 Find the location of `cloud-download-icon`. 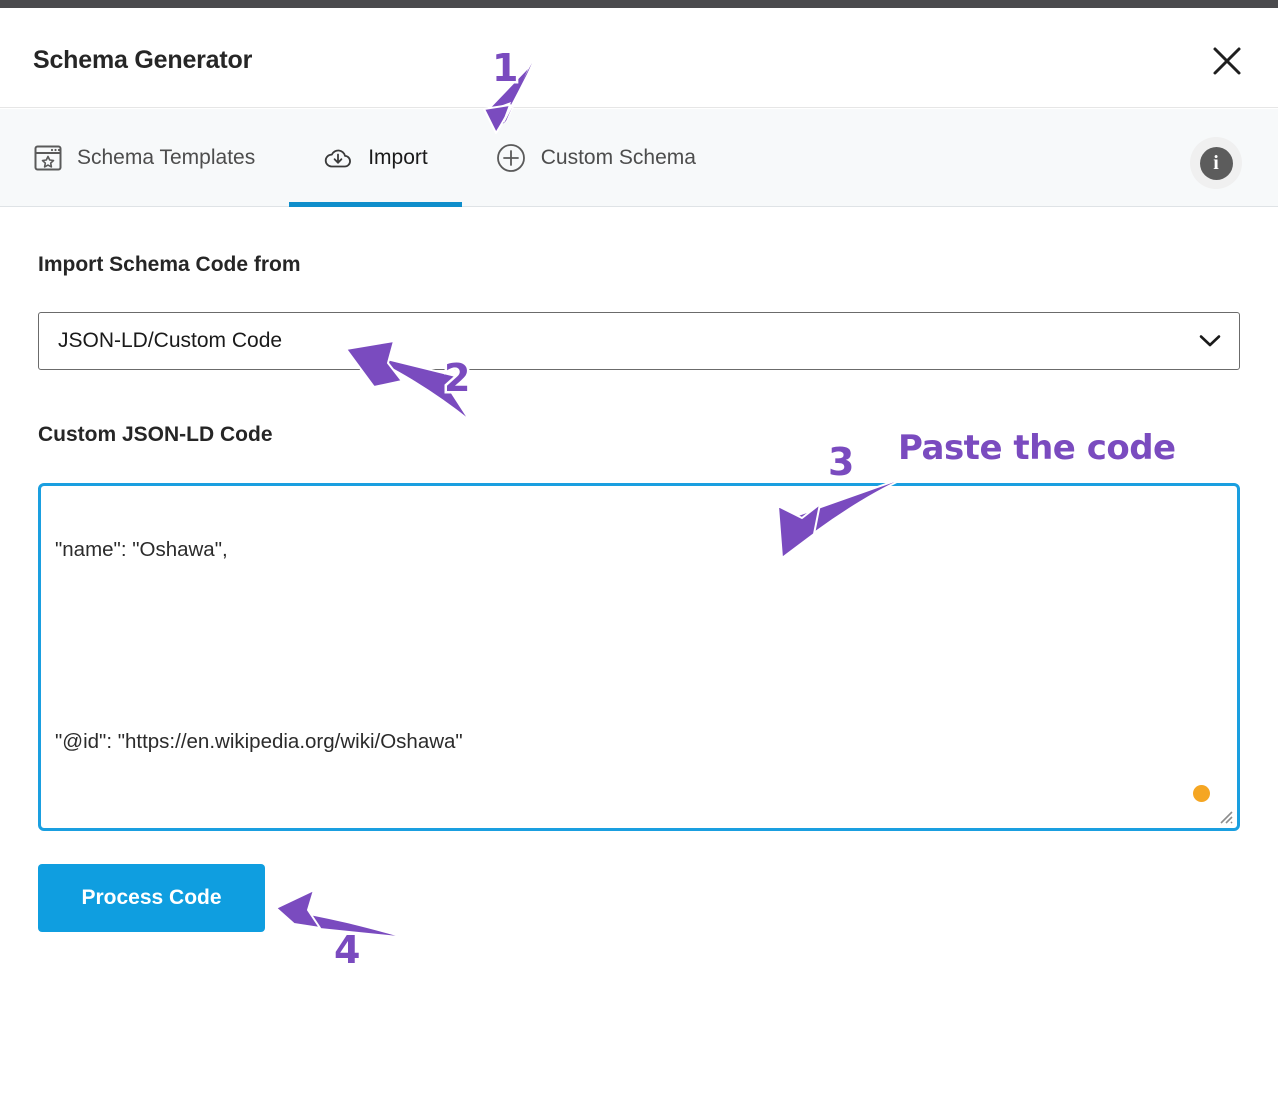

cloud-download-icon is located at coordinates (338, 158).